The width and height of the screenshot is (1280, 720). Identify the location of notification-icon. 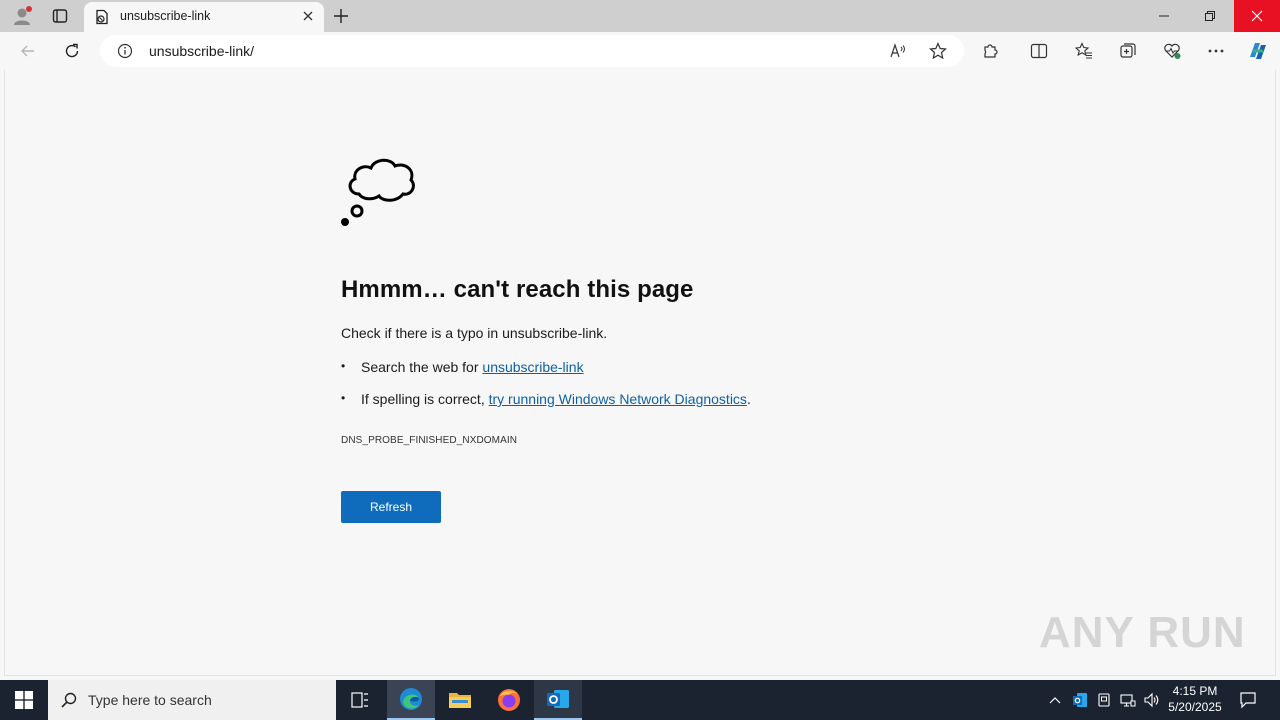
(1248, 700).